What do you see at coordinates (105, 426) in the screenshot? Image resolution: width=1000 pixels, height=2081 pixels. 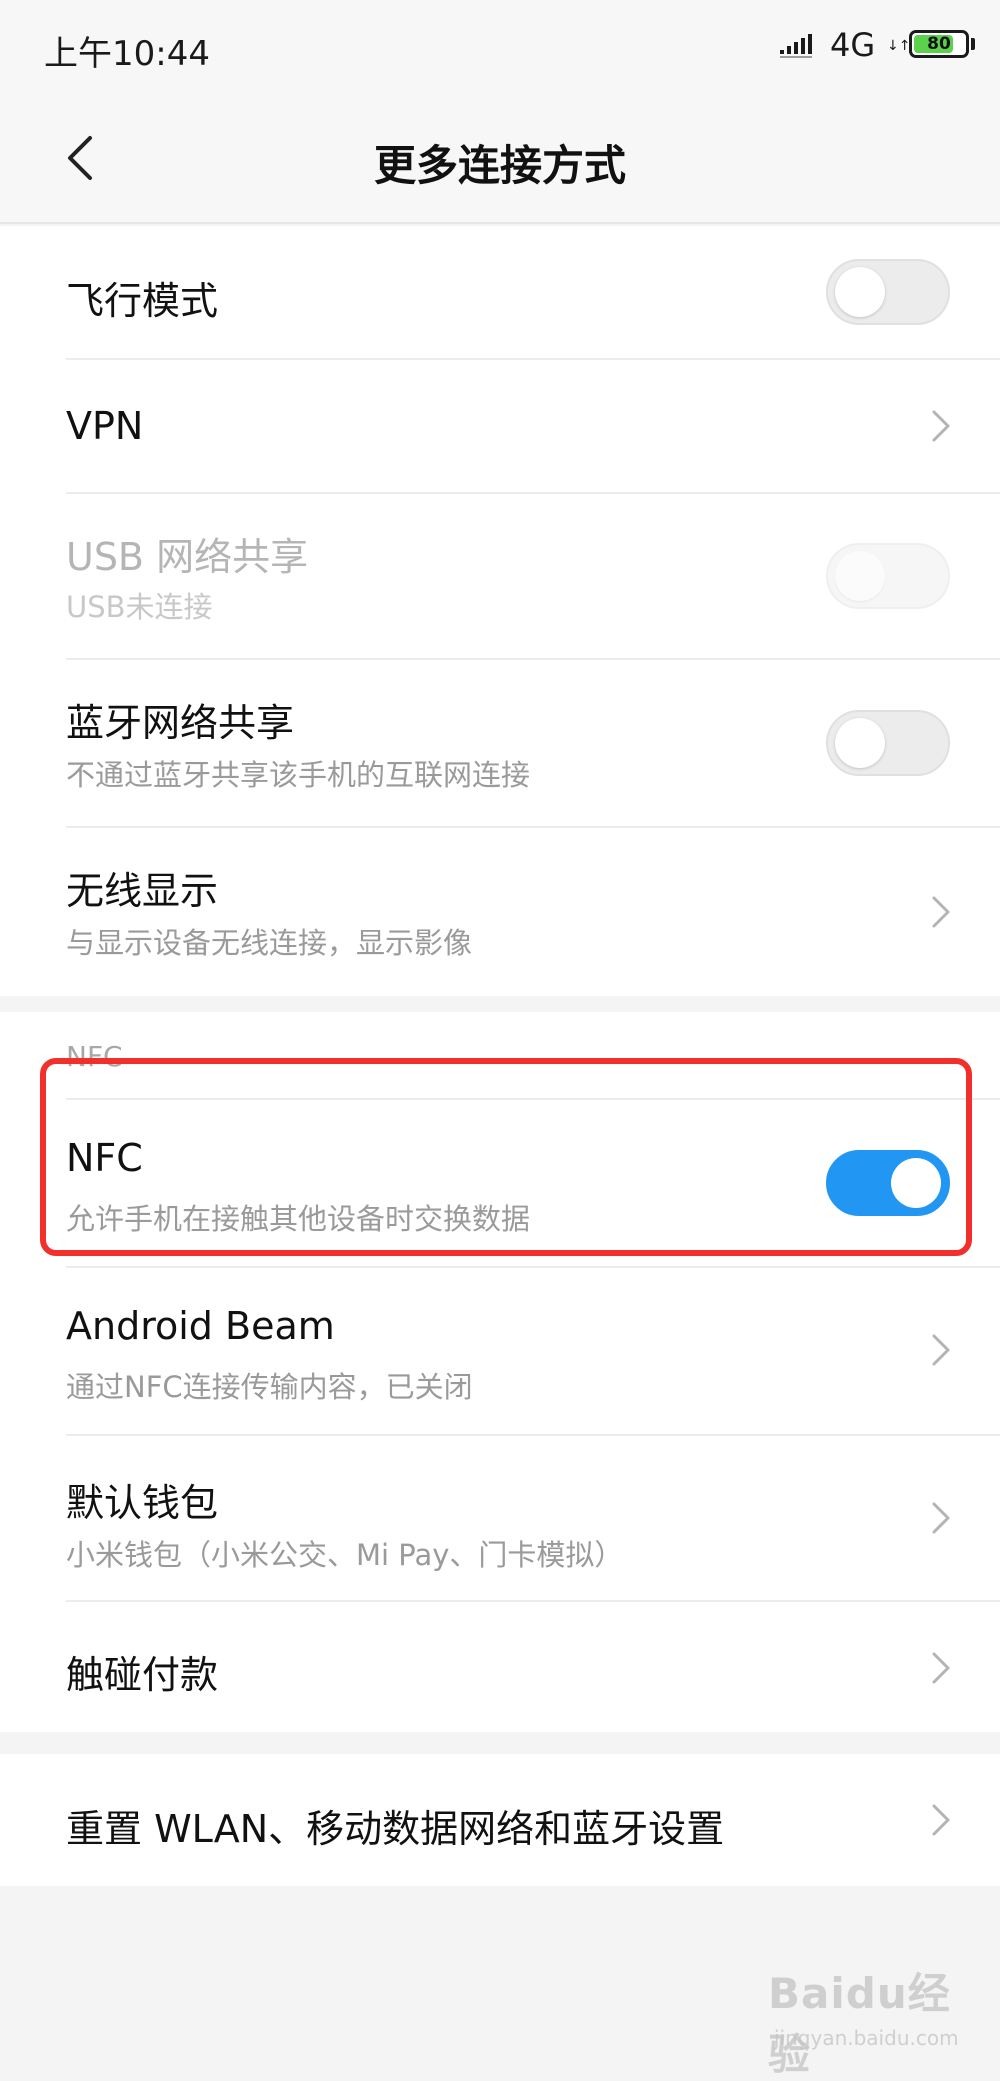 I see `vpn-label: VPN` at bounding box center [105, 426].